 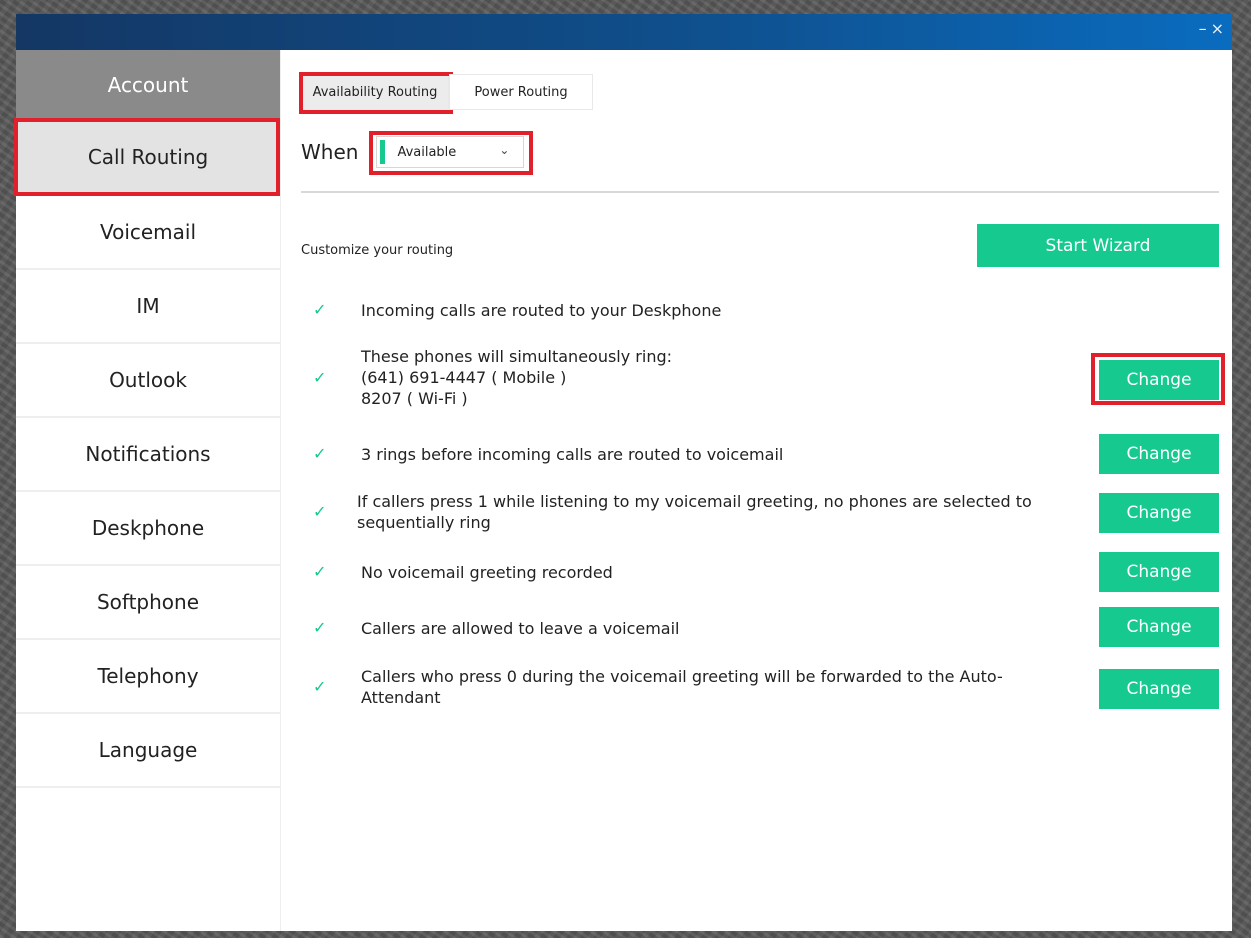 I want to click on sidebar-item-label: Language, so click(x=148, y=750).